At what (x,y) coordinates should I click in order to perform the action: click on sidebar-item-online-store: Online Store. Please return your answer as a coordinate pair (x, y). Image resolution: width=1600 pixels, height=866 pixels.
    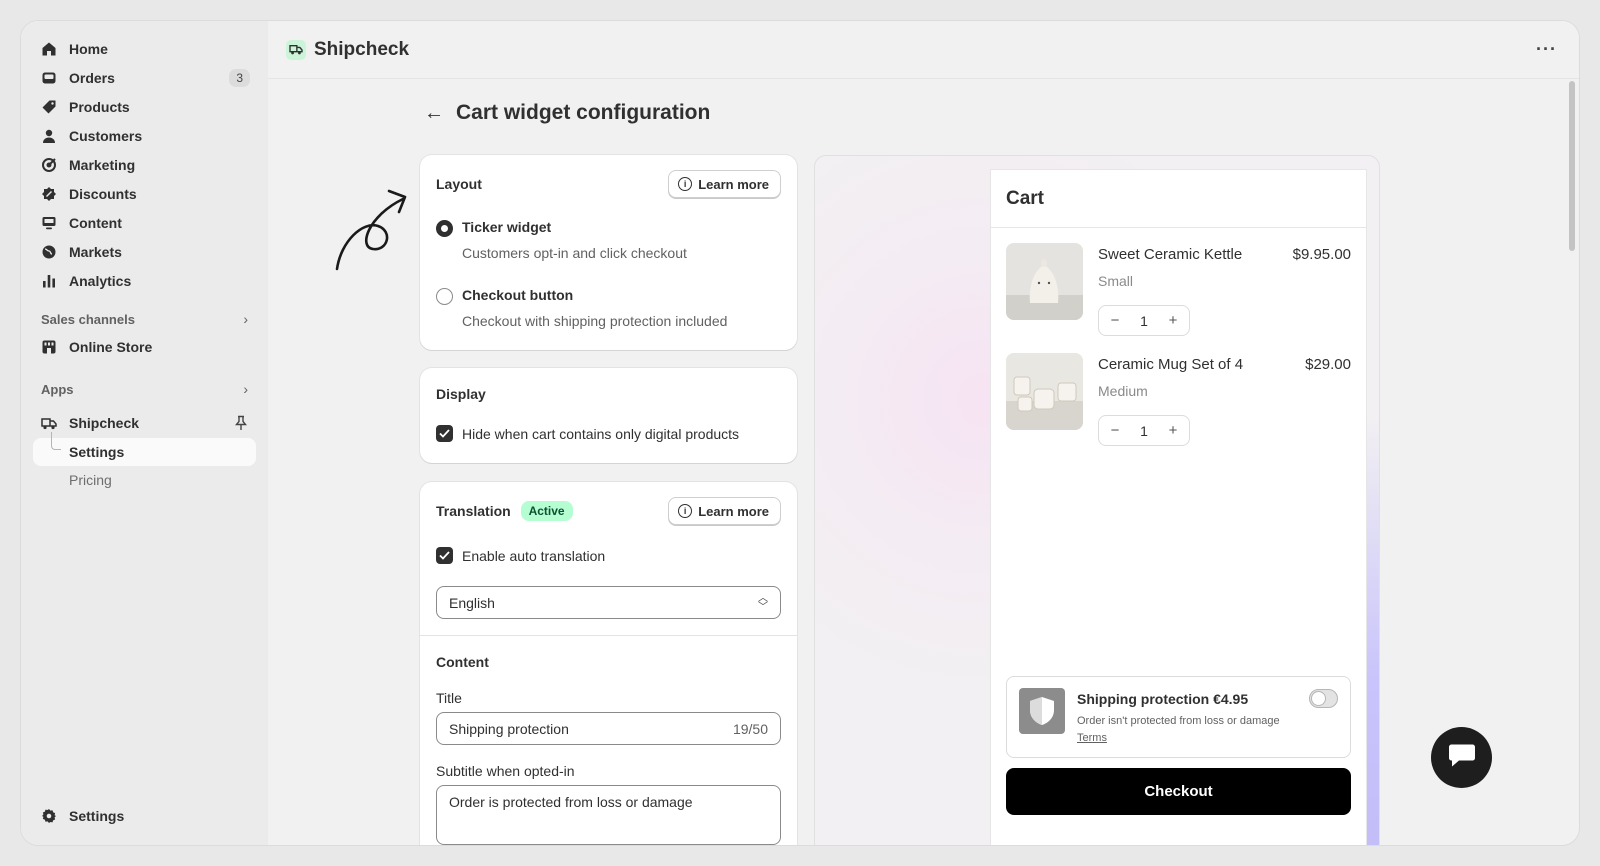
    Looking at the image, I should click on (144, 347).